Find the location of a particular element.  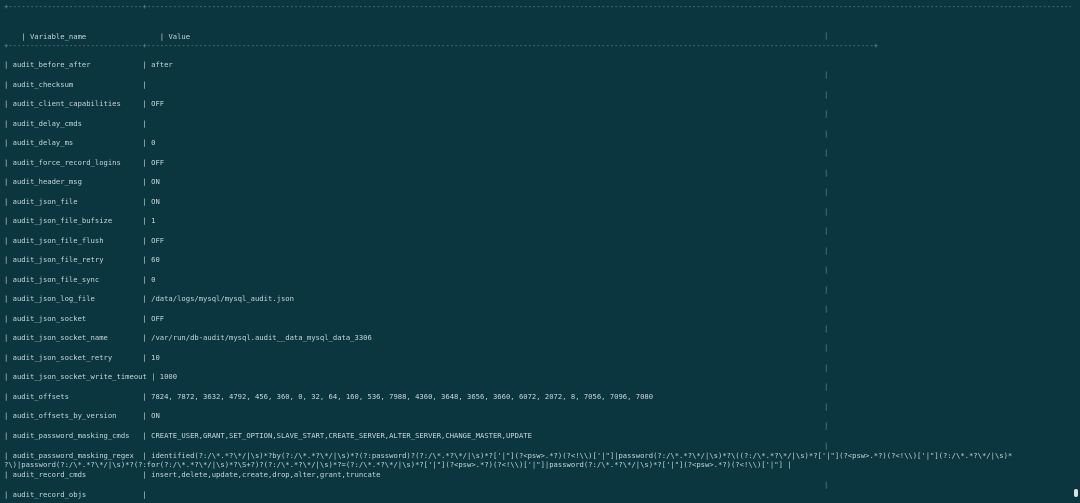

table-row: | audit_header_msg | ON is located at coordinates (82, 181).